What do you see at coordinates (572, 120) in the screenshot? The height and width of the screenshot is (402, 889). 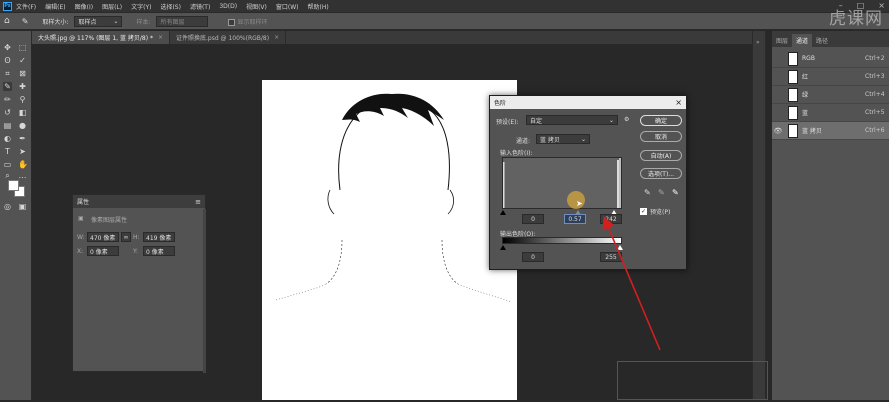 I see `preset-select: 自定 ⌄` at bounding box center [572, 120].